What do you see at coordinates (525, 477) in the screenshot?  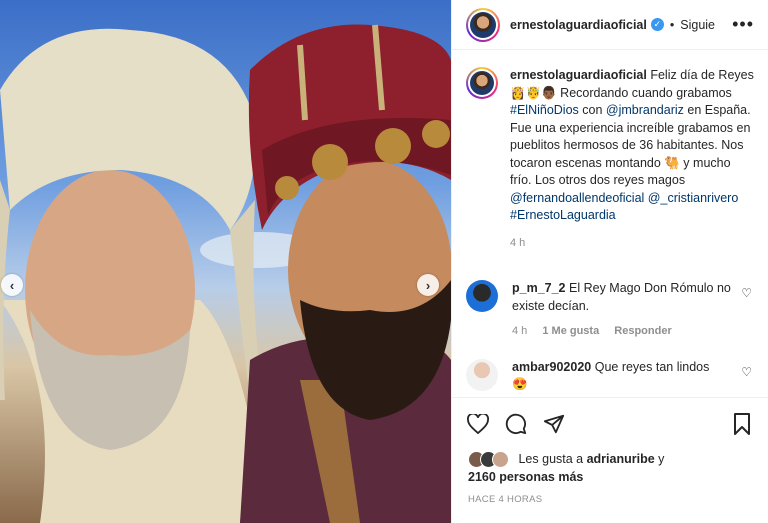 I see `likes-count-link: 2160 personas más` at bounding box center [525, 477].